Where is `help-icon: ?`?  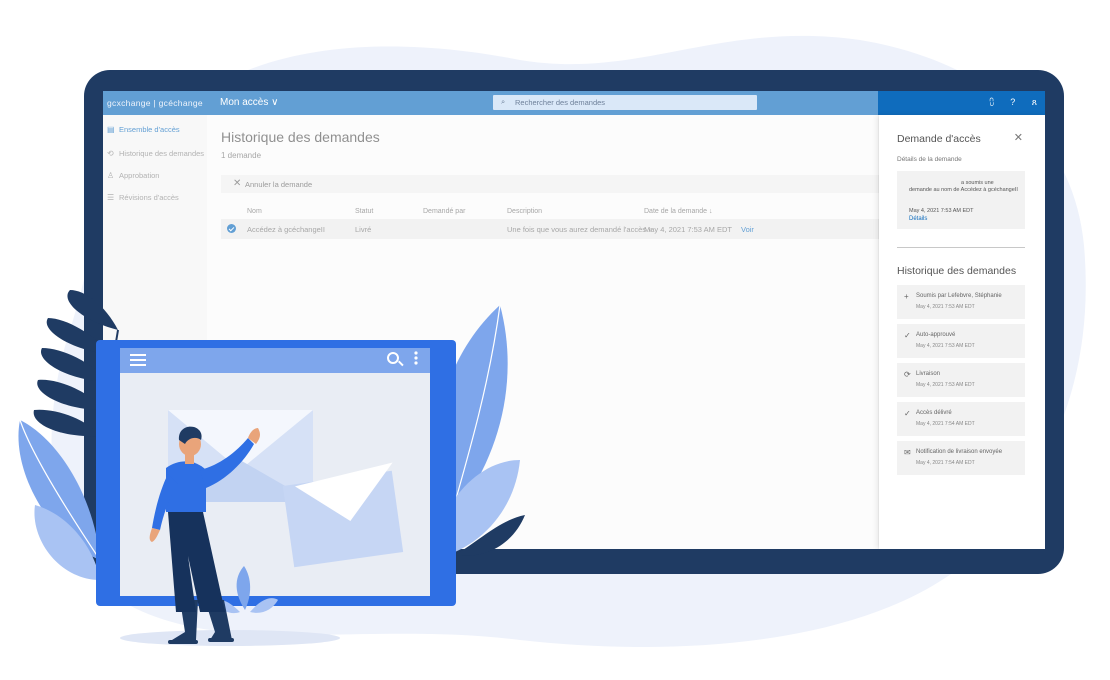
help-icon: ? is located at coordinates (1012, 102).